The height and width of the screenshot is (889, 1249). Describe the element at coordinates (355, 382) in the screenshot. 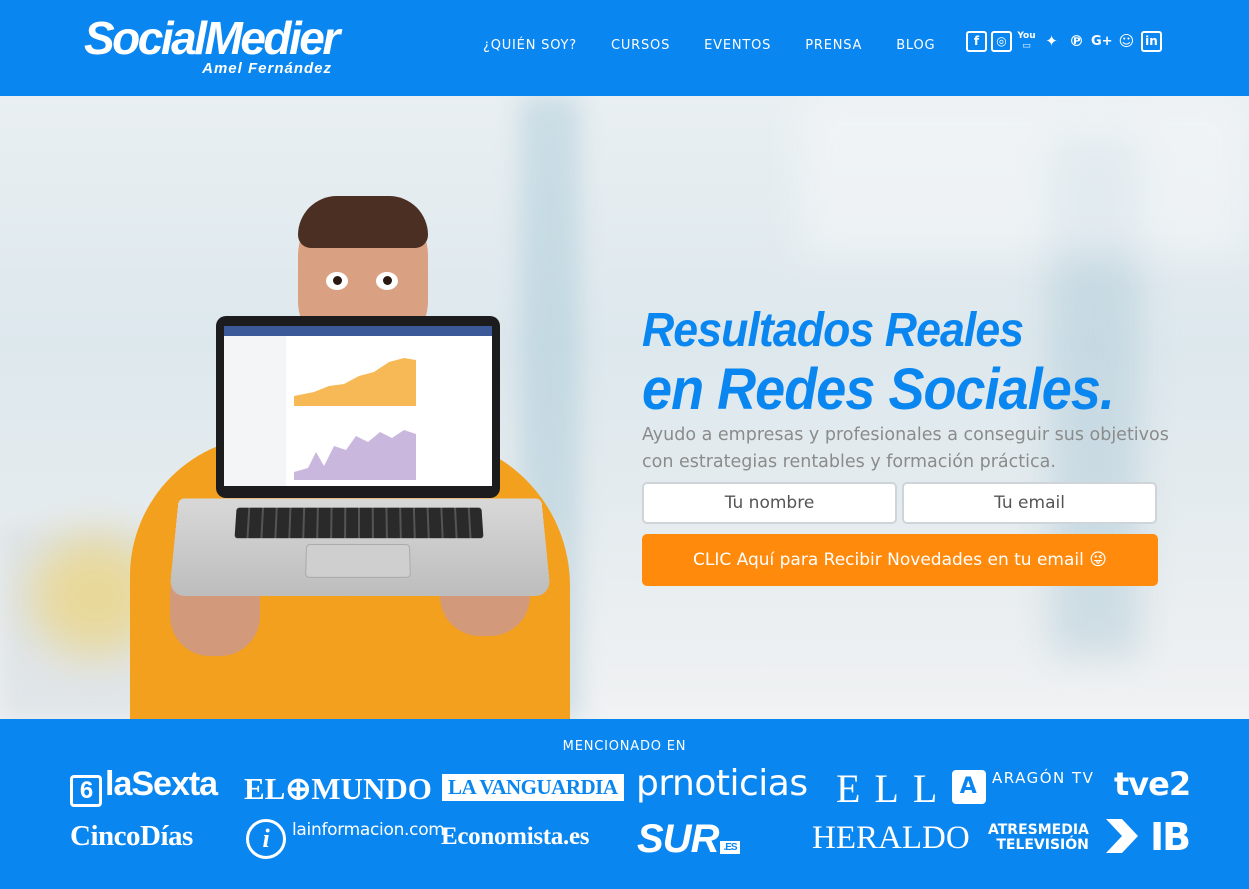

I see `area-chart-orange` at that location.